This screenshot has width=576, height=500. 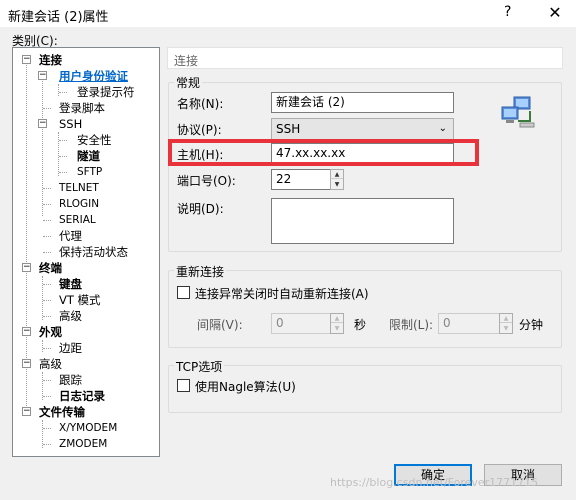 What do you see at coordinates (362, 221) in the screenshot?
I see `description-textarea` at bounding box center [362, 221].